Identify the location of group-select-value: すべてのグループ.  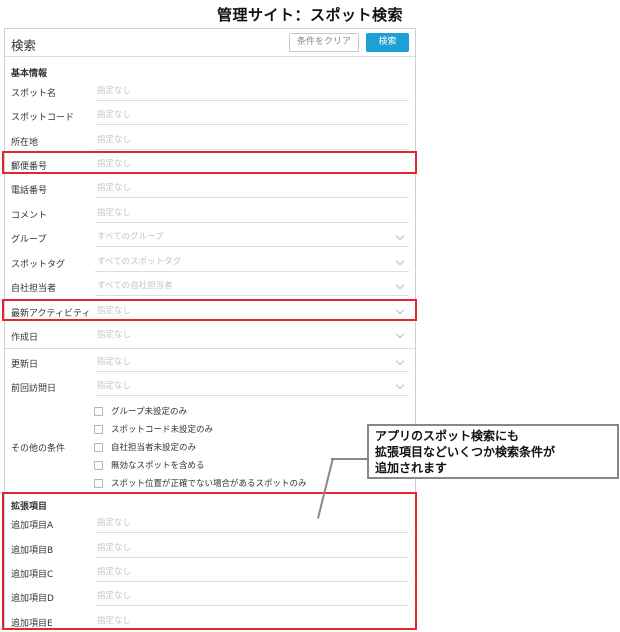
(130, 237).